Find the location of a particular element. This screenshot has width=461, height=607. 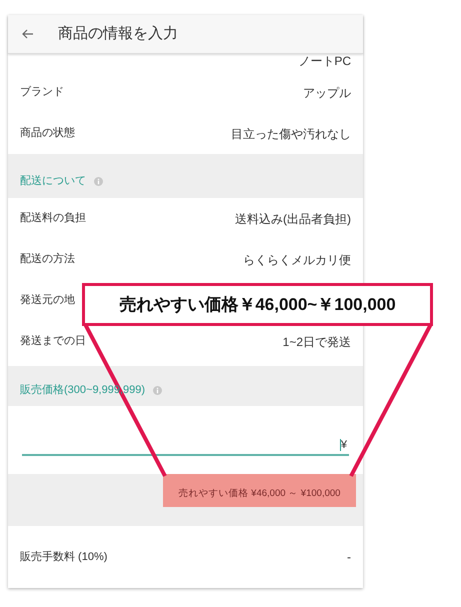

row-label: 販売手数料 (10%) is located at coordinates (64, 557).